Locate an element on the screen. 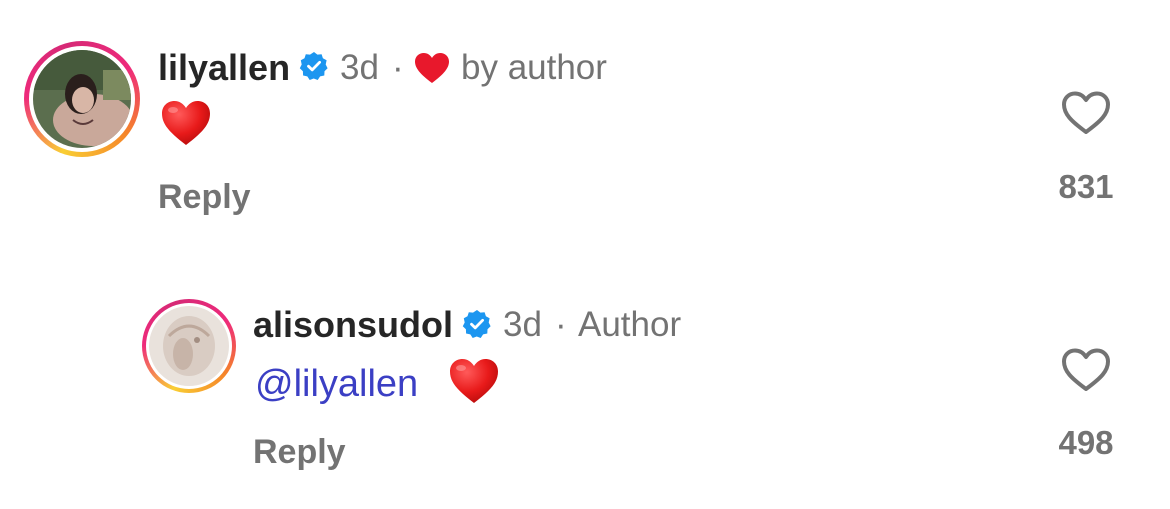 The height and width of the screenshot is (509, 1170). comment-username: alisonsudol is located at coordinates (353, 325).